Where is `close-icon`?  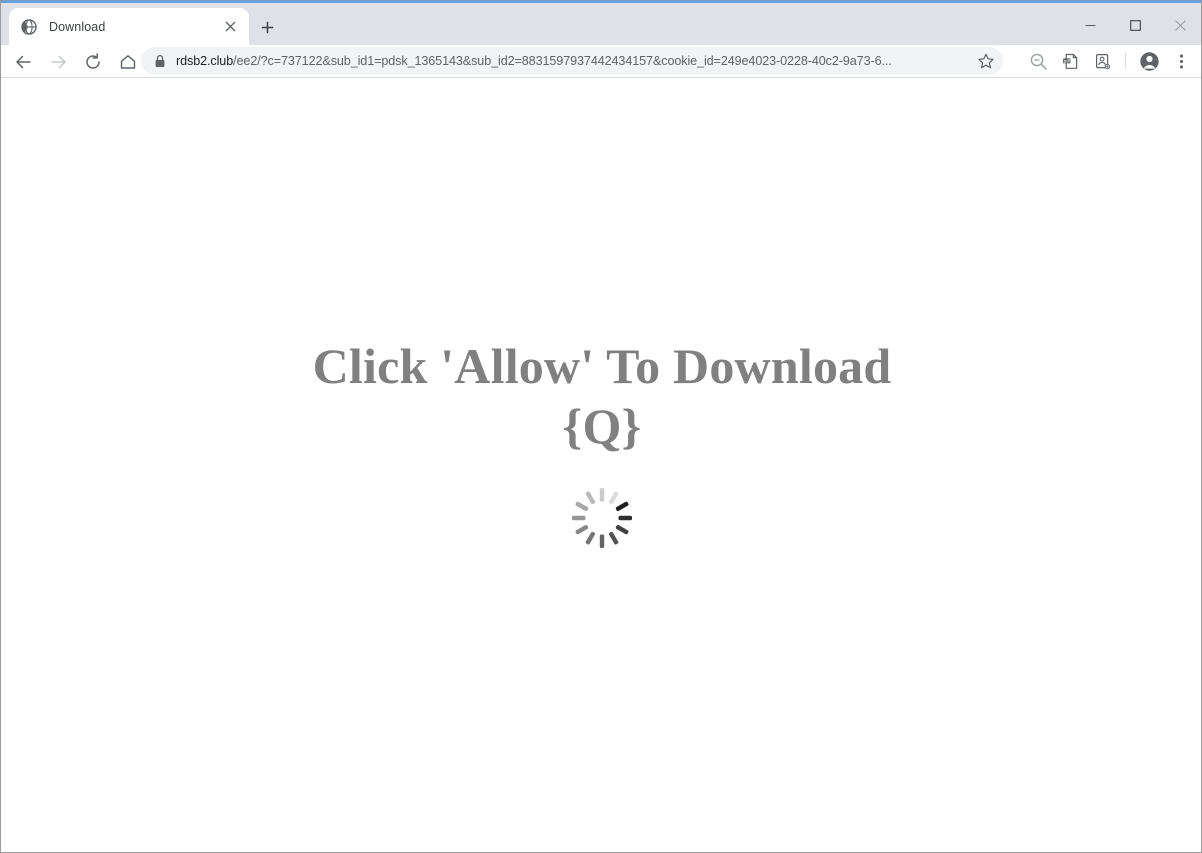 close-icon is located at coordinates (230, 27).